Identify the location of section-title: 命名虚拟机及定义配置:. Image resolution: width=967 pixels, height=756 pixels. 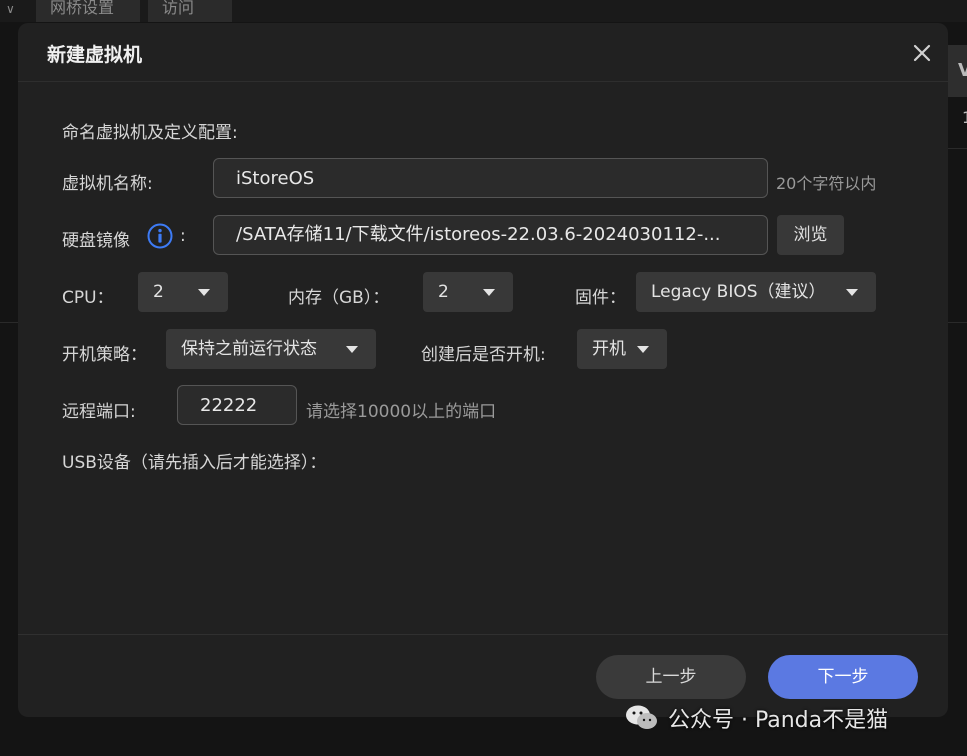
(150, 133).